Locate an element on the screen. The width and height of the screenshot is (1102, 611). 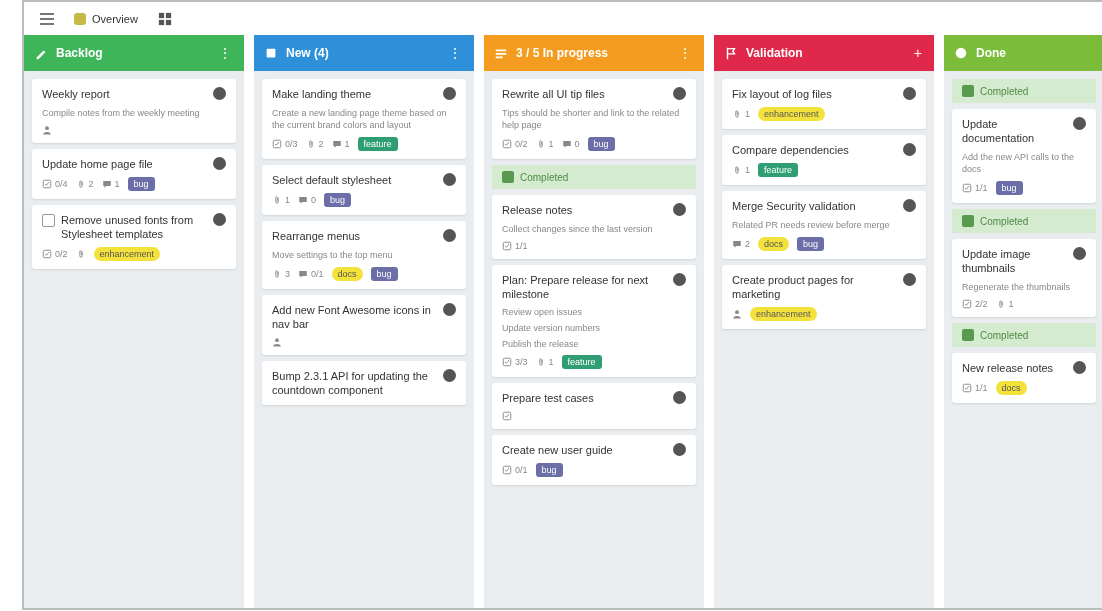
column-title: Backlog is located at coordinates (80, 53).